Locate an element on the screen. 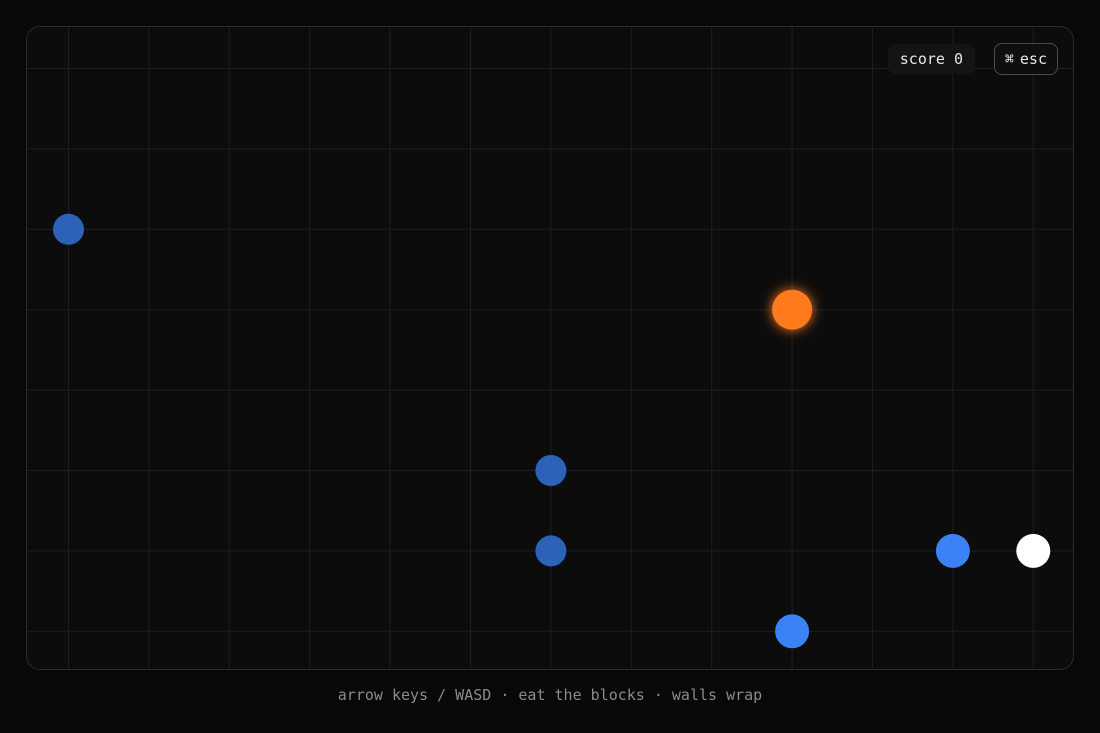  esc-button: ⌘ esc is located at coordinates (1025, 59).